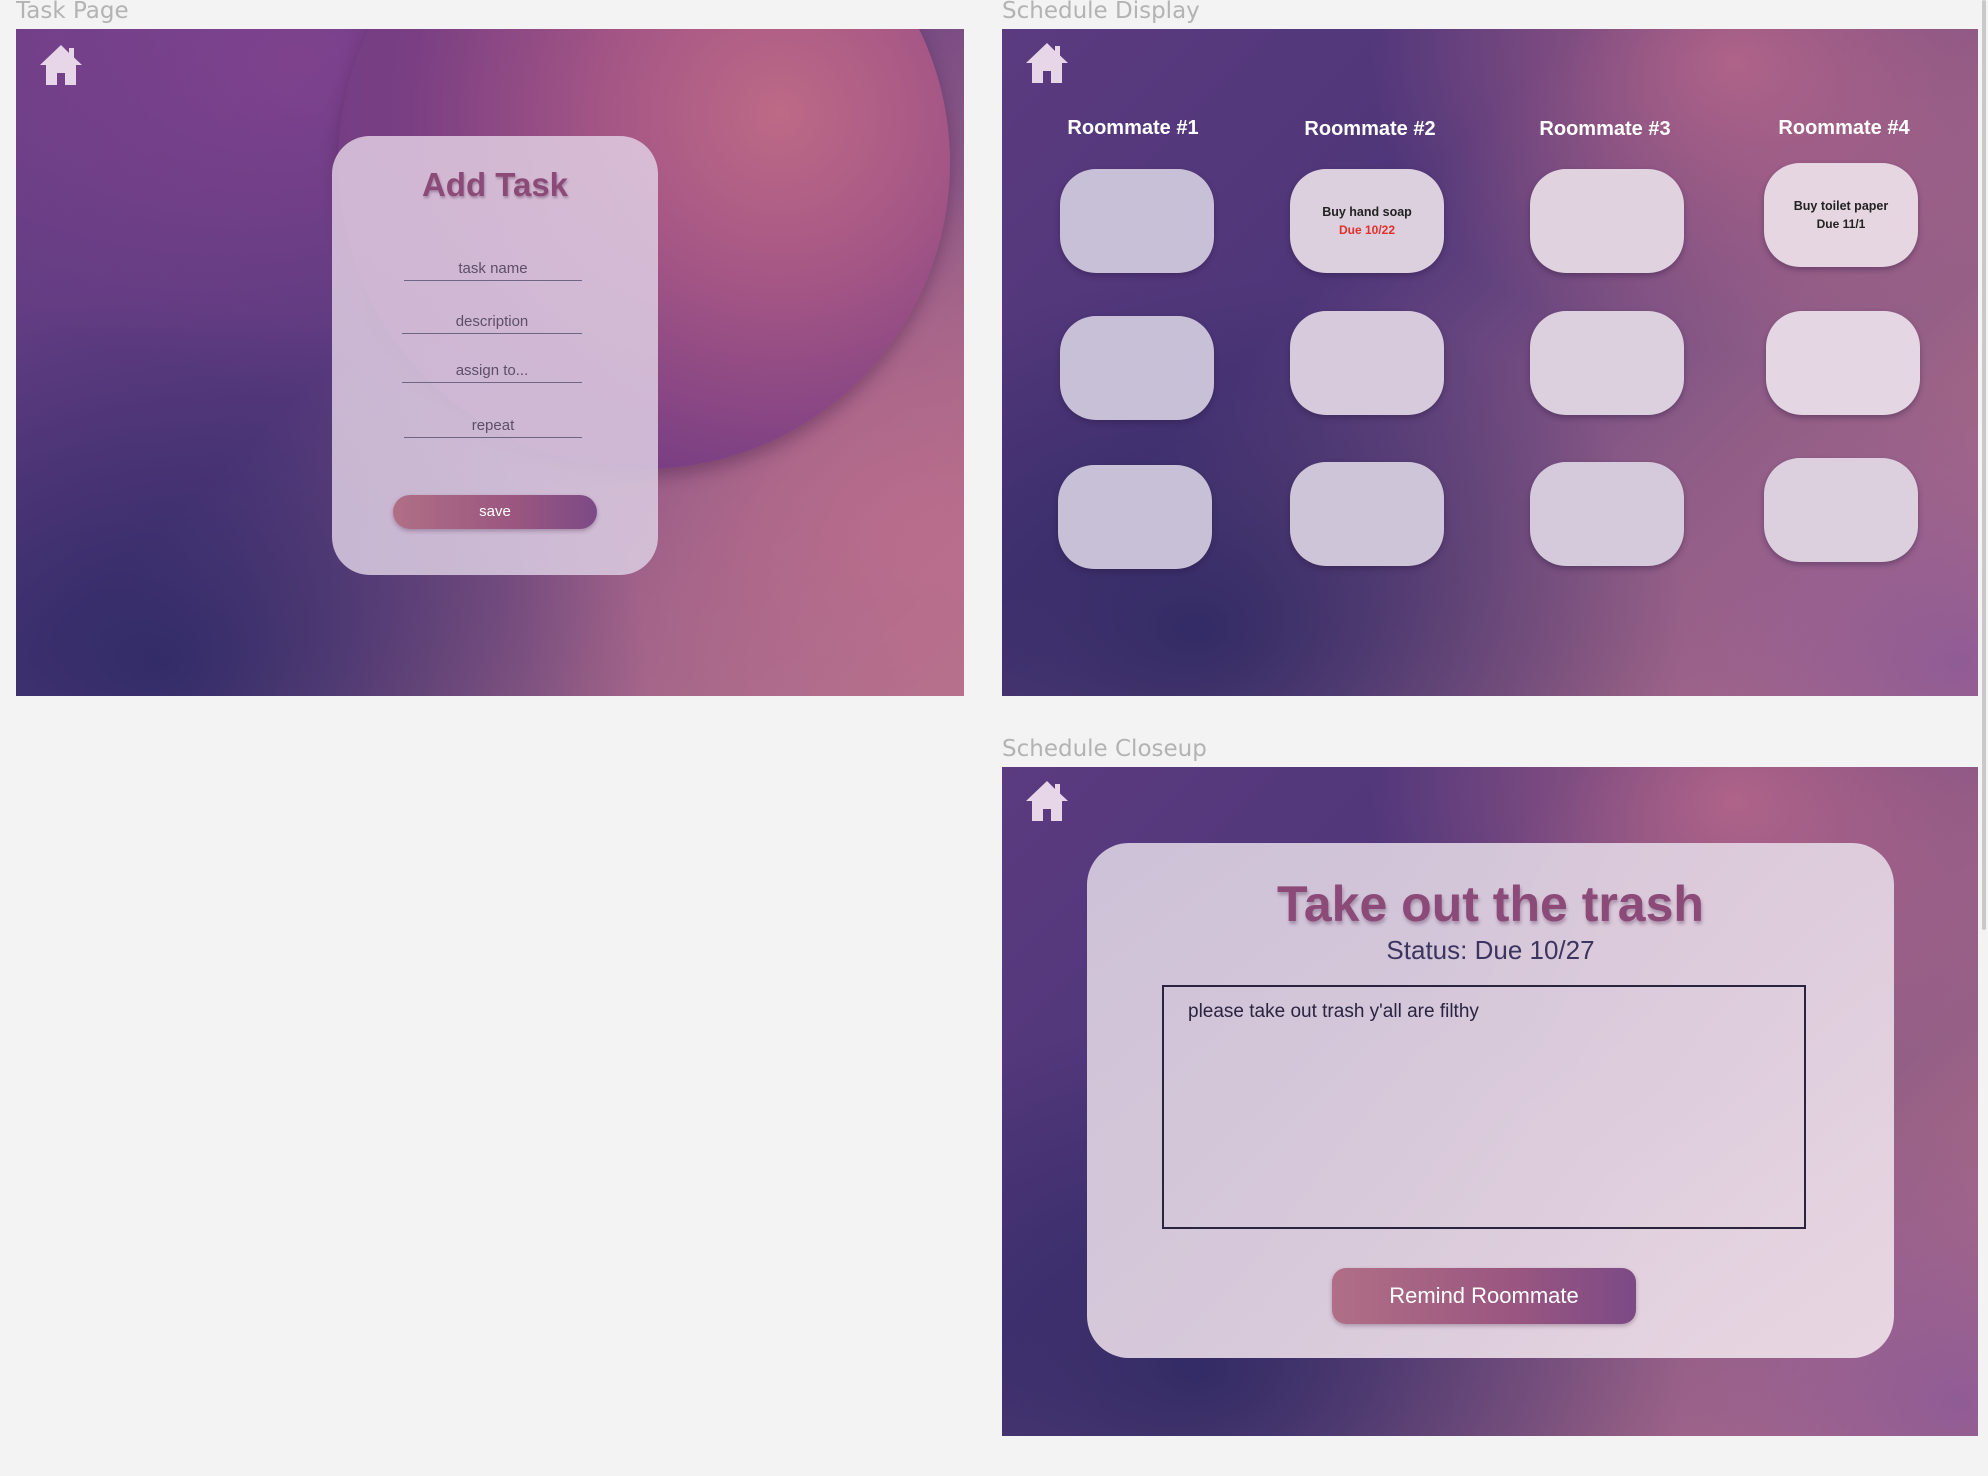 Image resolution: width=1988 pixels, height=1476 pixels. What do you see at coordinates (1133, 128) in the screenshot?
I see `roommate-1-header: Roommate #1` at bounding box center [1133, 128].